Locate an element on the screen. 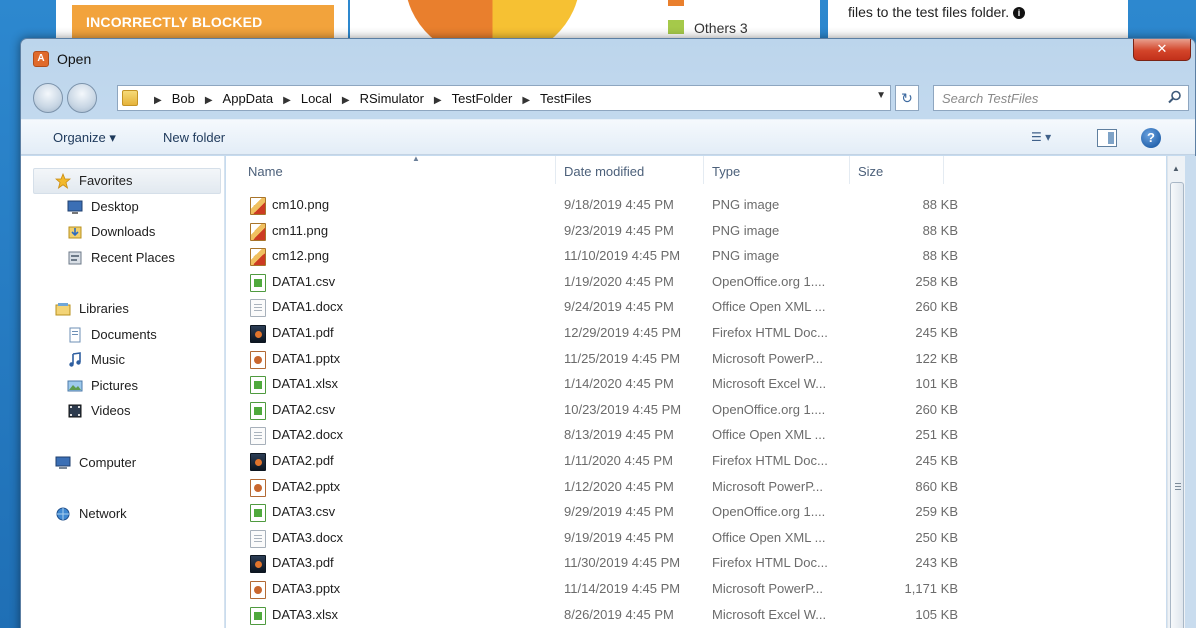  legend-others-label: Others 3 is located at coordinates (721, 28).